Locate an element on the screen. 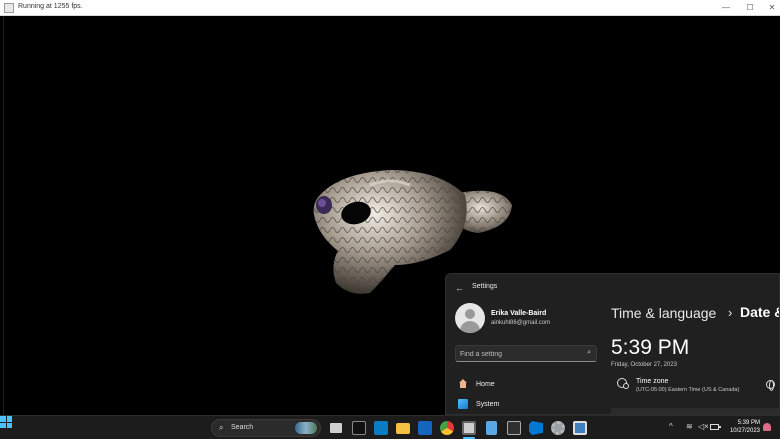 The height and width of the screenshot is (439, 780). taskbar: ⌕ Search ^ ≋ ◁× 5:39 PM 10/27/2023 is located at coordinates (390, 427).